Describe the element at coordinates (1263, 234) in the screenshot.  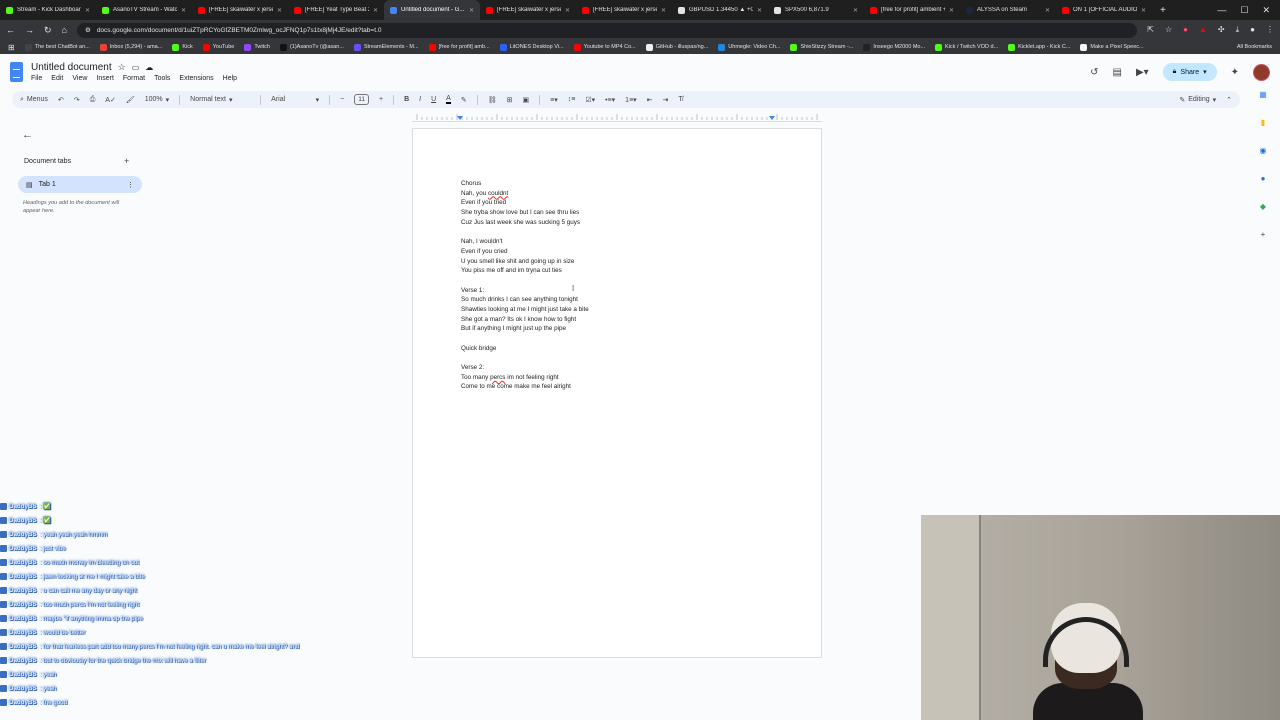
I see `add-on-icon: +` at that location.